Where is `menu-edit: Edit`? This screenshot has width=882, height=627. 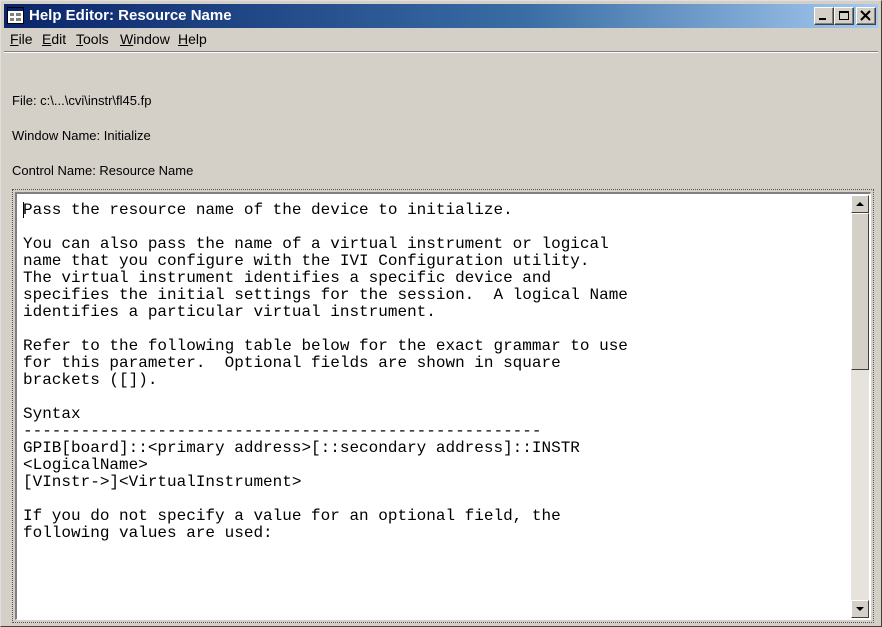
menu-edit: Edit is located at coordinates (54, 39).